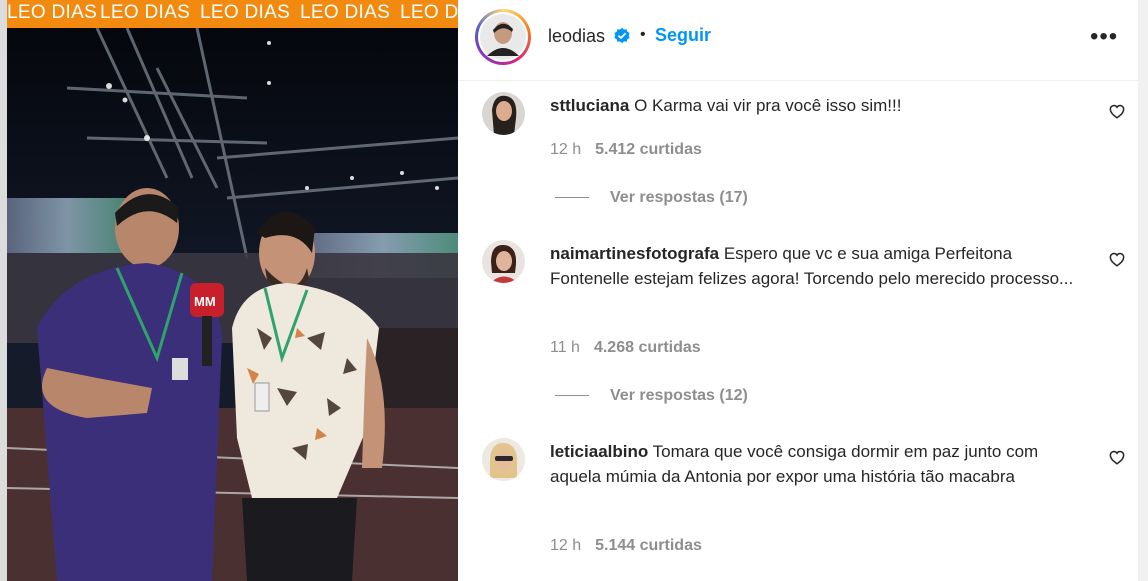 The height and width of the screenshot is (581, 1148). Describe the element at coordinates (205, 301) in the screenshot. I see `microphone-logo: MM` at that location.